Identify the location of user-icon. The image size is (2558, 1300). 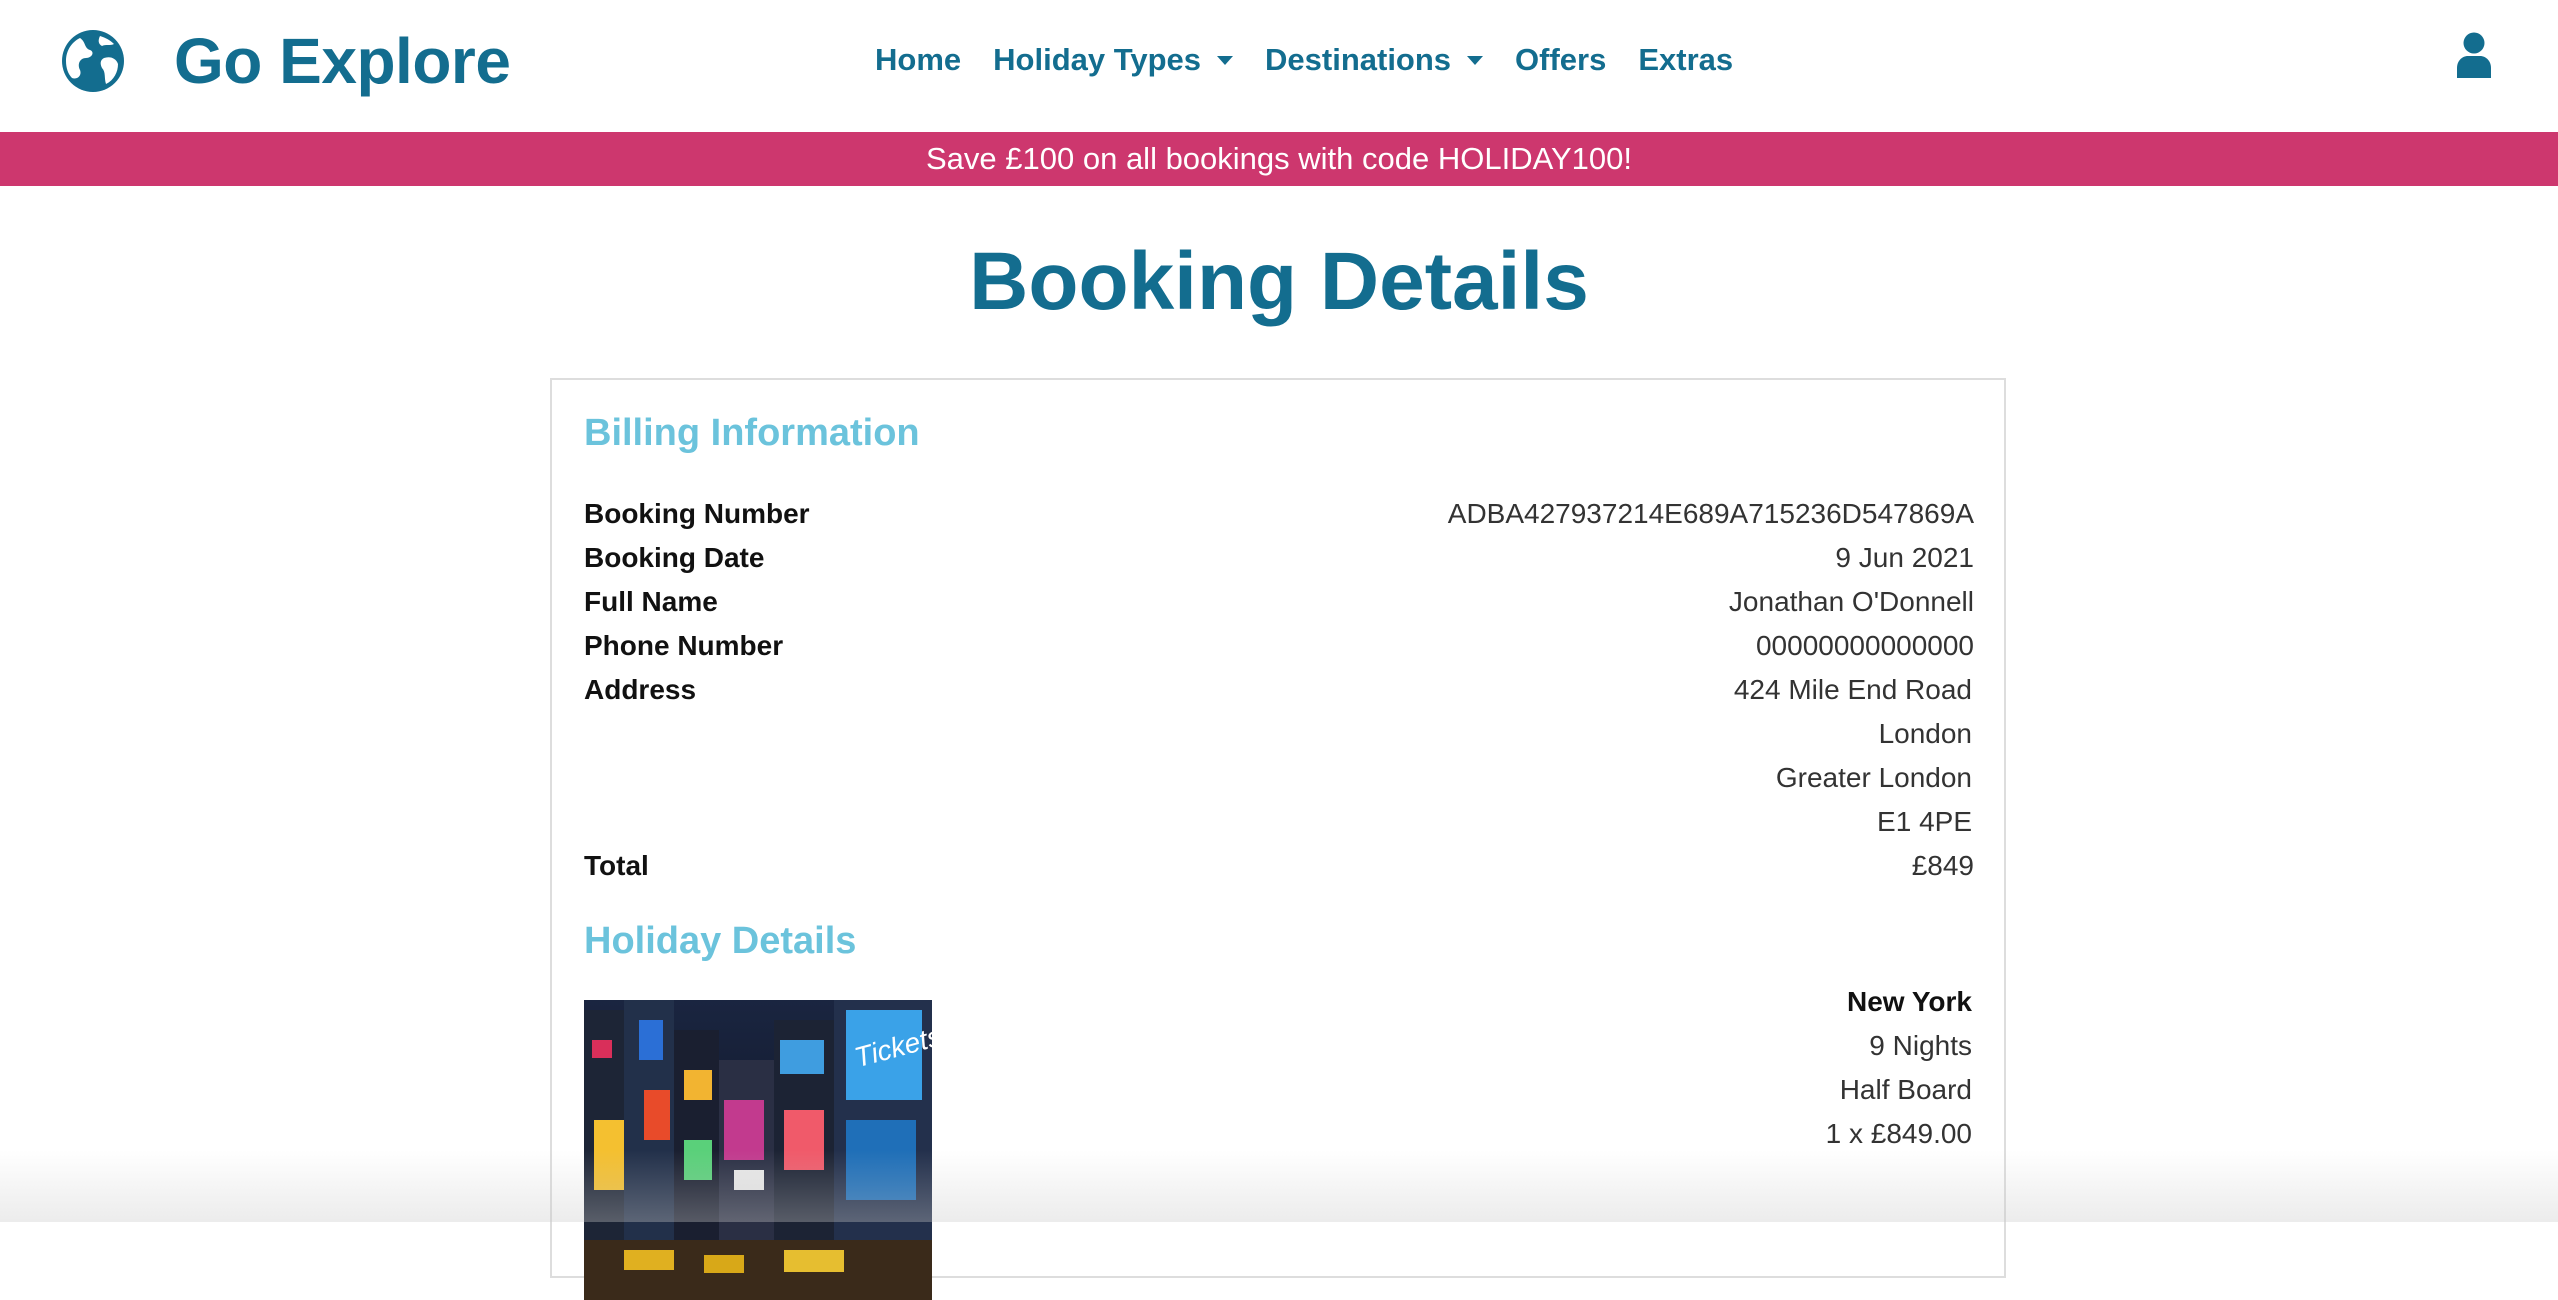
(2474, 55).